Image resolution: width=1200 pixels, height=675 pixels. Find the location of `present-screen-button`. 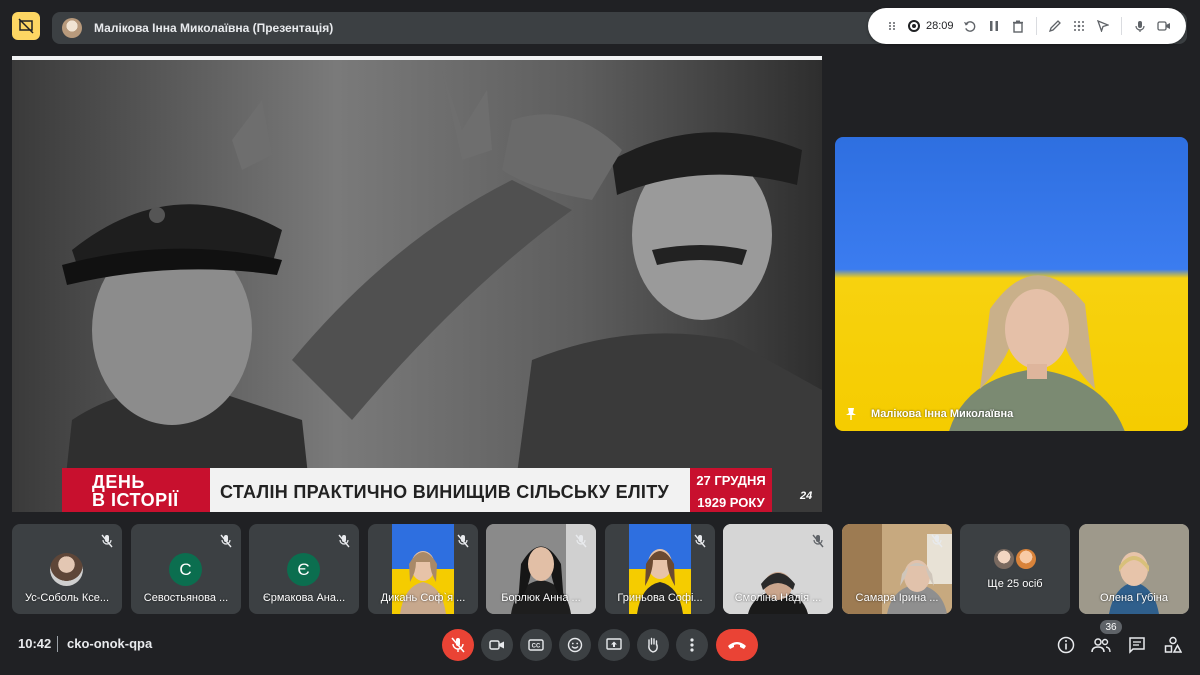

present-screen-button is located at coordinates (614, 645).